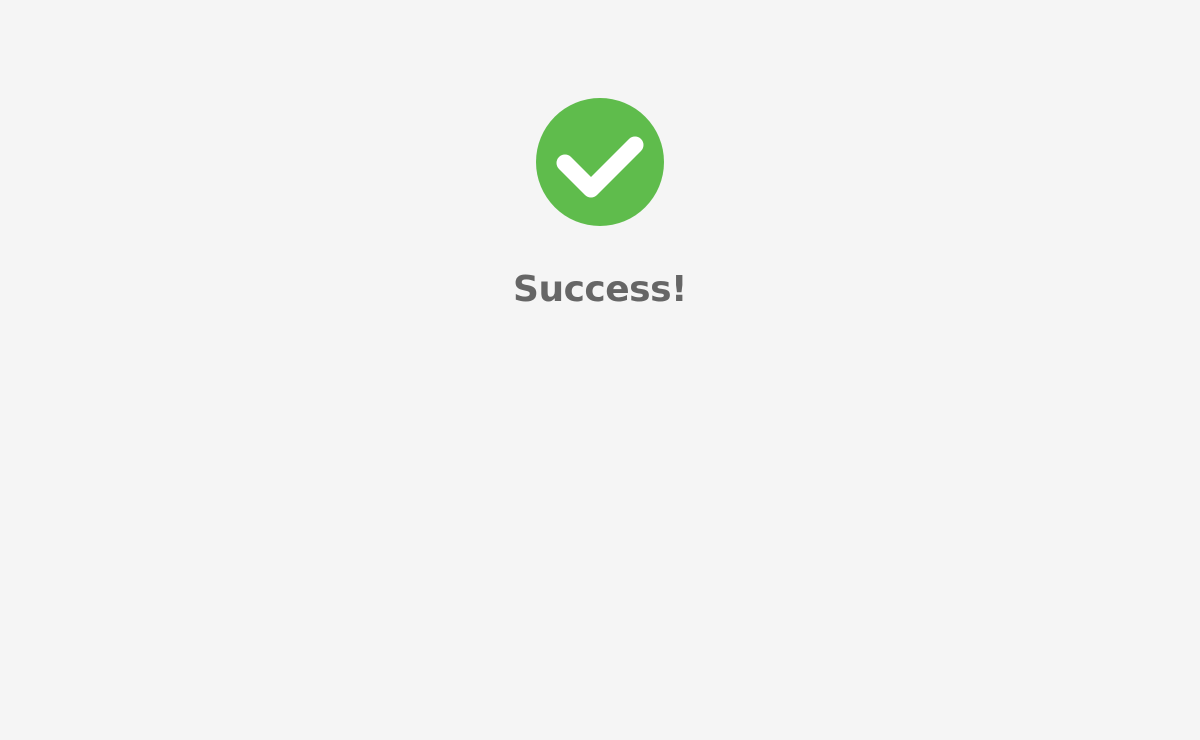 This screenshot has width=1200, height=740. I want to click on check-circle-icon, so click(600, 162).